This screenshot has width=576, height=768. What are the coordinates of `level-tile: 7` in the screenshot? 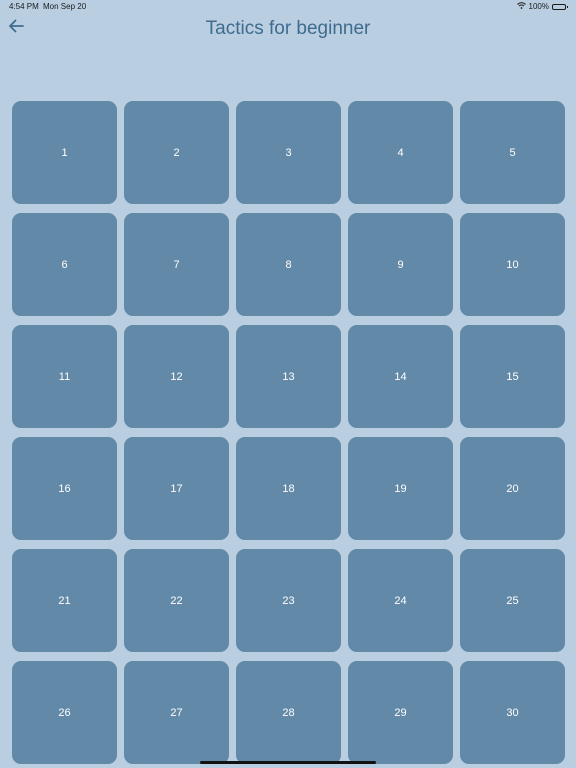 It's located at (176, 264).